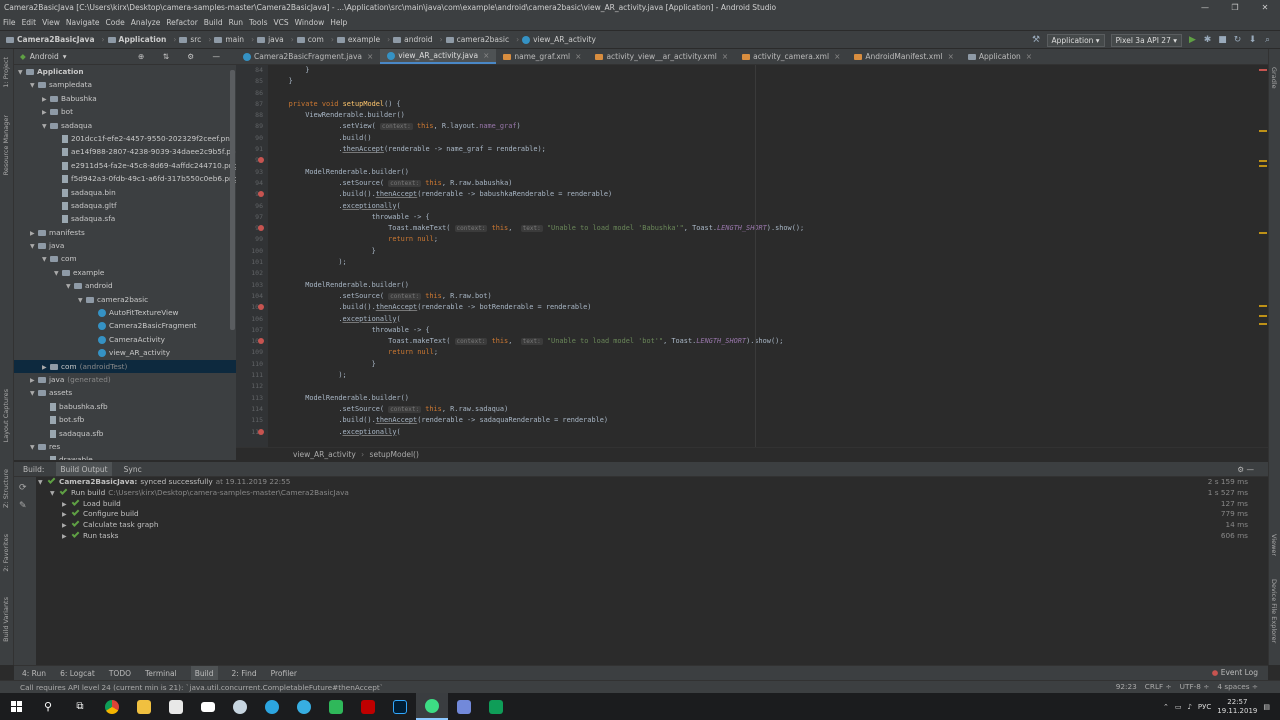 The width and height of the screenshot is (1280, 720). Describe the element at coordinates (146, 22) in the screenshot. I see `menu-item-analyze: Analyze` at that location.